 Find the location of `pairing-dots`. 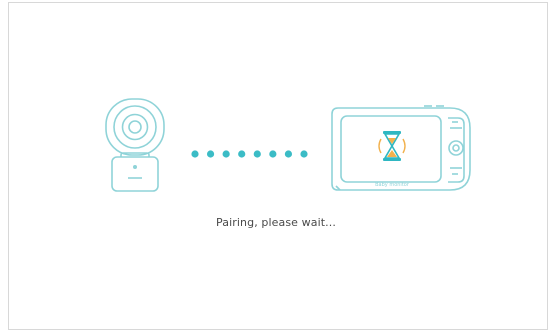

pairing-dots is located at coordinates (249, 154).